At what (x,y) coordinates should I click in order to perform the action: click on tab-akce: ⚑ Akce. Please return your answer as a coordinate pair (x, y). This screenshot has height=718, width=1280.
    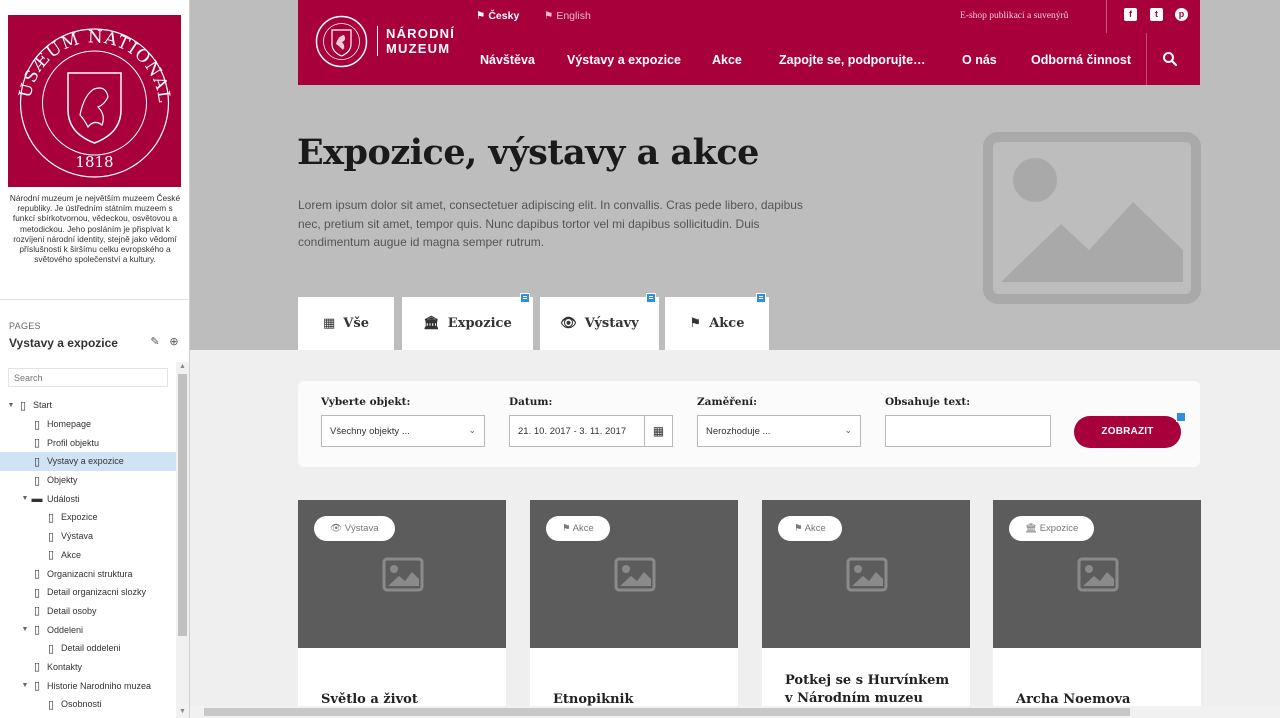
    Looking at the image, I should click on (717, 321).